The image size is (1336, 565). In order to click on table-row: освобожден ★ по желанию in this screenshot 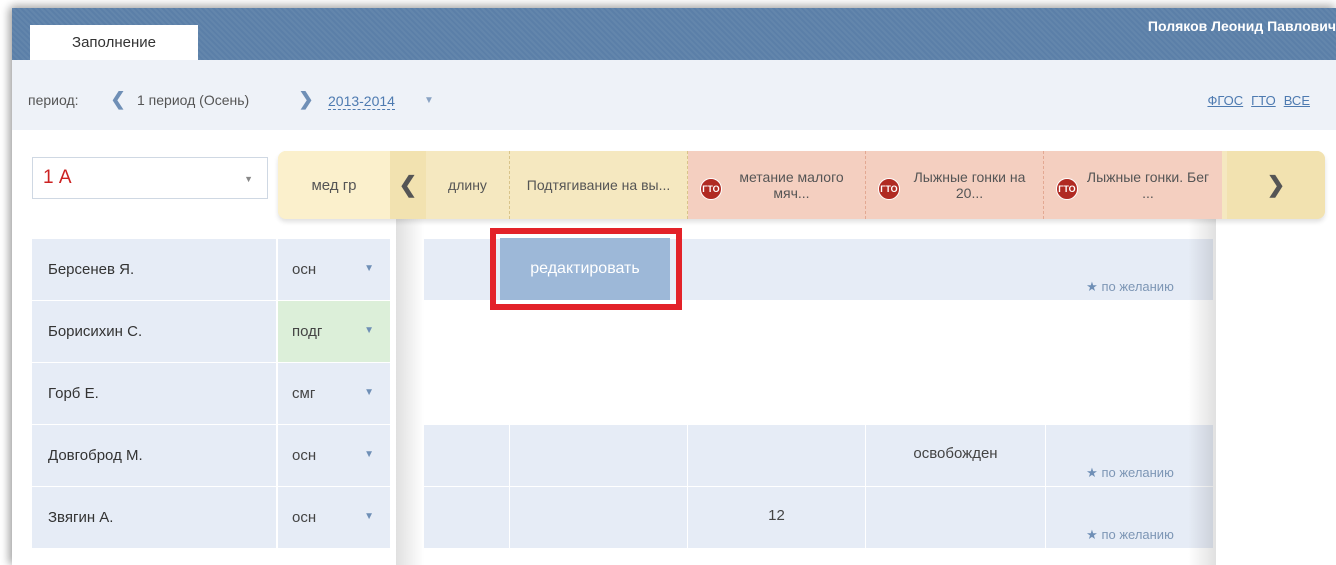, I will do `click(819, 456)`.